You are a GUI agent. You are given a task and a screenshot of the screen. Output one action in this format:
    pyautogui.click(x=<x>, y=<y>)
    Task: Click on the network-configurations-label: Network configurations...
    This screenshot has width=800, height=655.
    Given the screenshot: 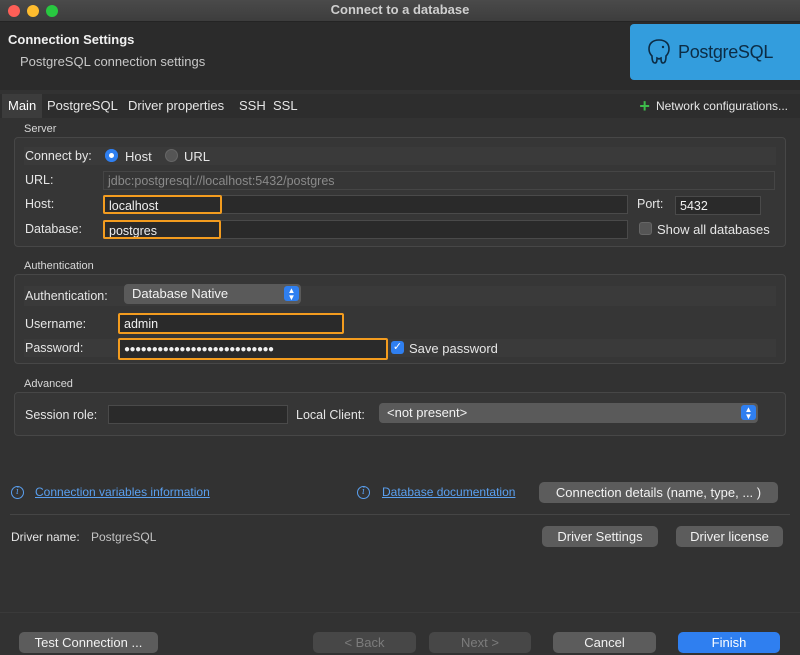 What is the action you would take?
    pyautogui.click(x=721, y=106)
    